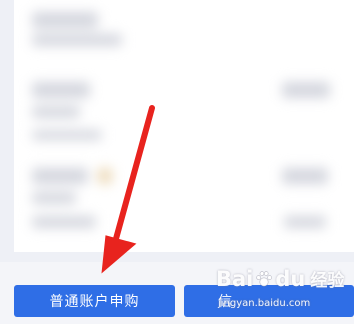 The height and width of the screenshot is (324, 354). I want to click on normal-account-subscribe-button: 普通账户申购, so click(94, 301).